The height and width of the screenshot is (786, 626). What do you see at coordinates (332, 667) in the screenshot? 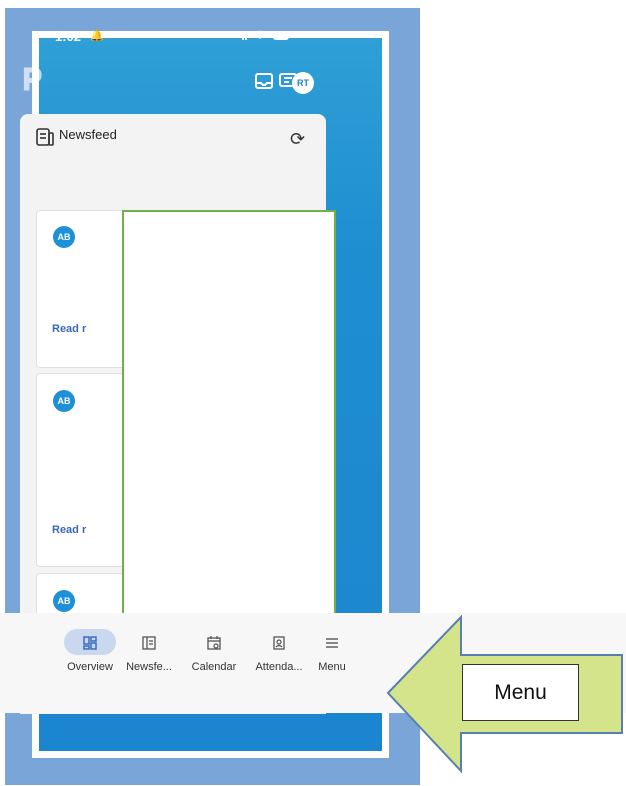
I see `tab-label: Menu` at bounding box center [332, 667].